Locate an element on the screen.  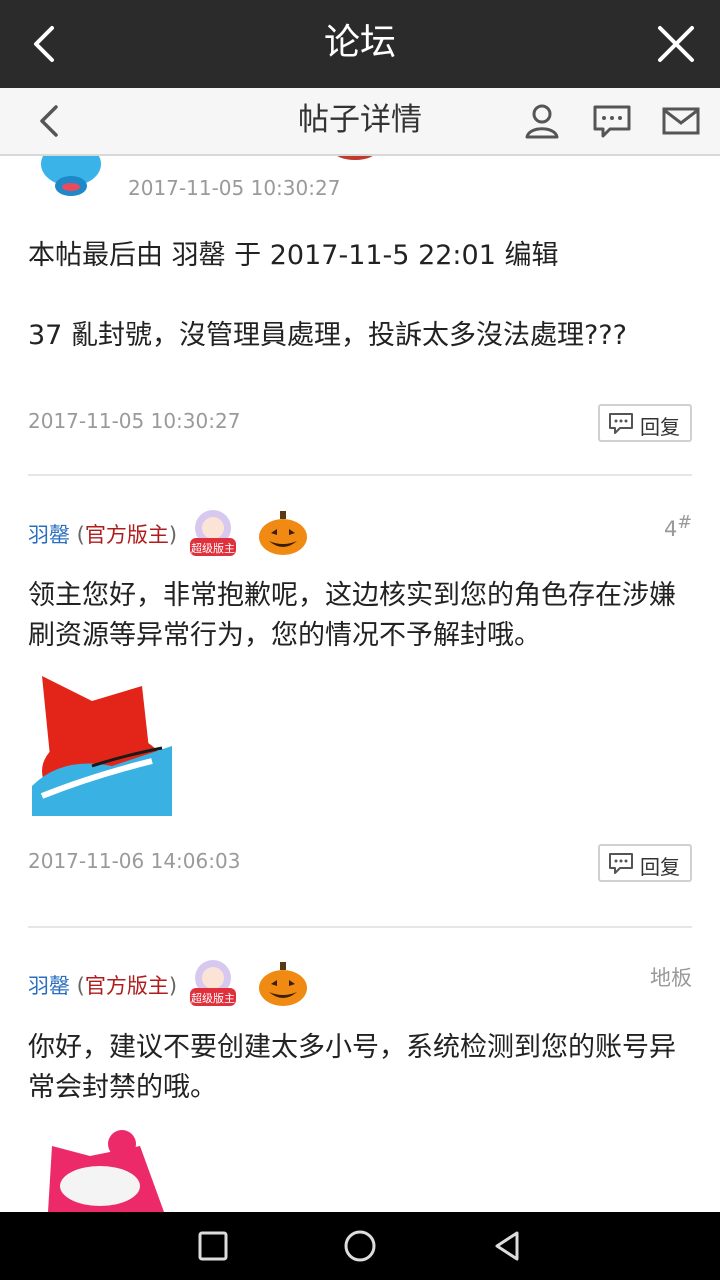
post-time: 2017-11-06 14:06:03 is located at coordinates (134, 861).